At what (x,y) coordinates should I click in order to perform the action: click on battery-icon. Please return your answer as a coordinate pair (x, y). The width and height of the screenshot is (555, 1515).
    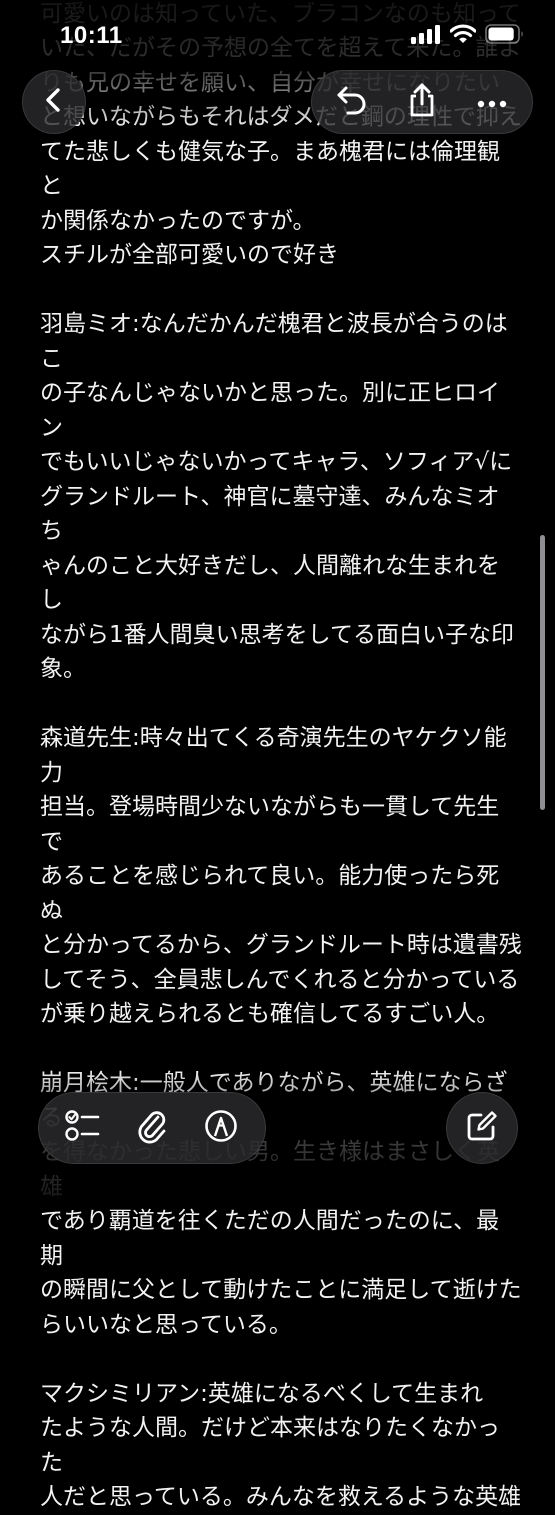
    Looking at the image, I should click on (505, 36).